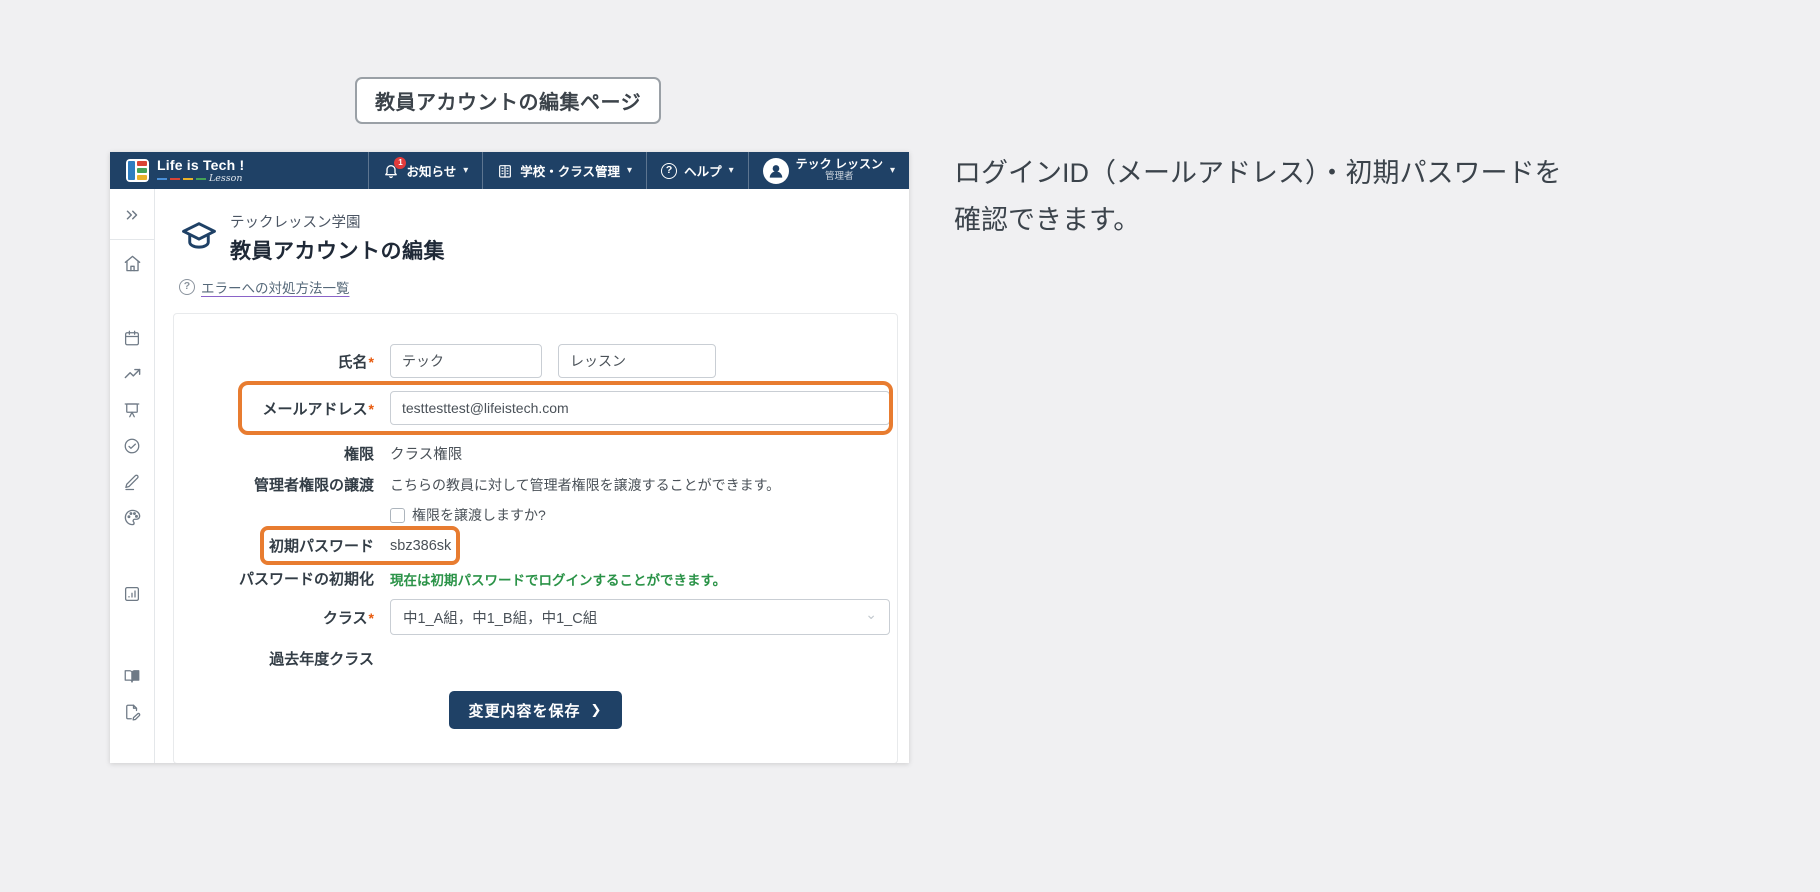  Describe the element at coordinates (585, 484) in the screenshot. I see `transfer-description: こちらの教員に対して管理者権限を譲渡することができます。` at that location.